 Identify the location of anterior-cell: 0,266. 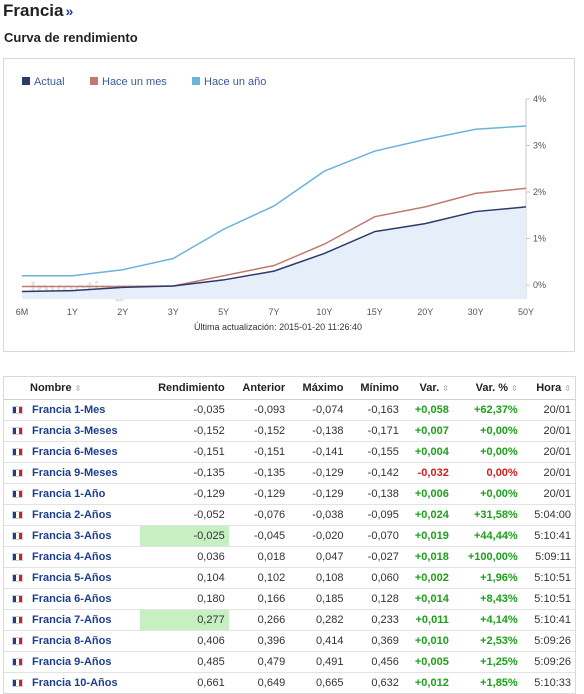
(259, 620).